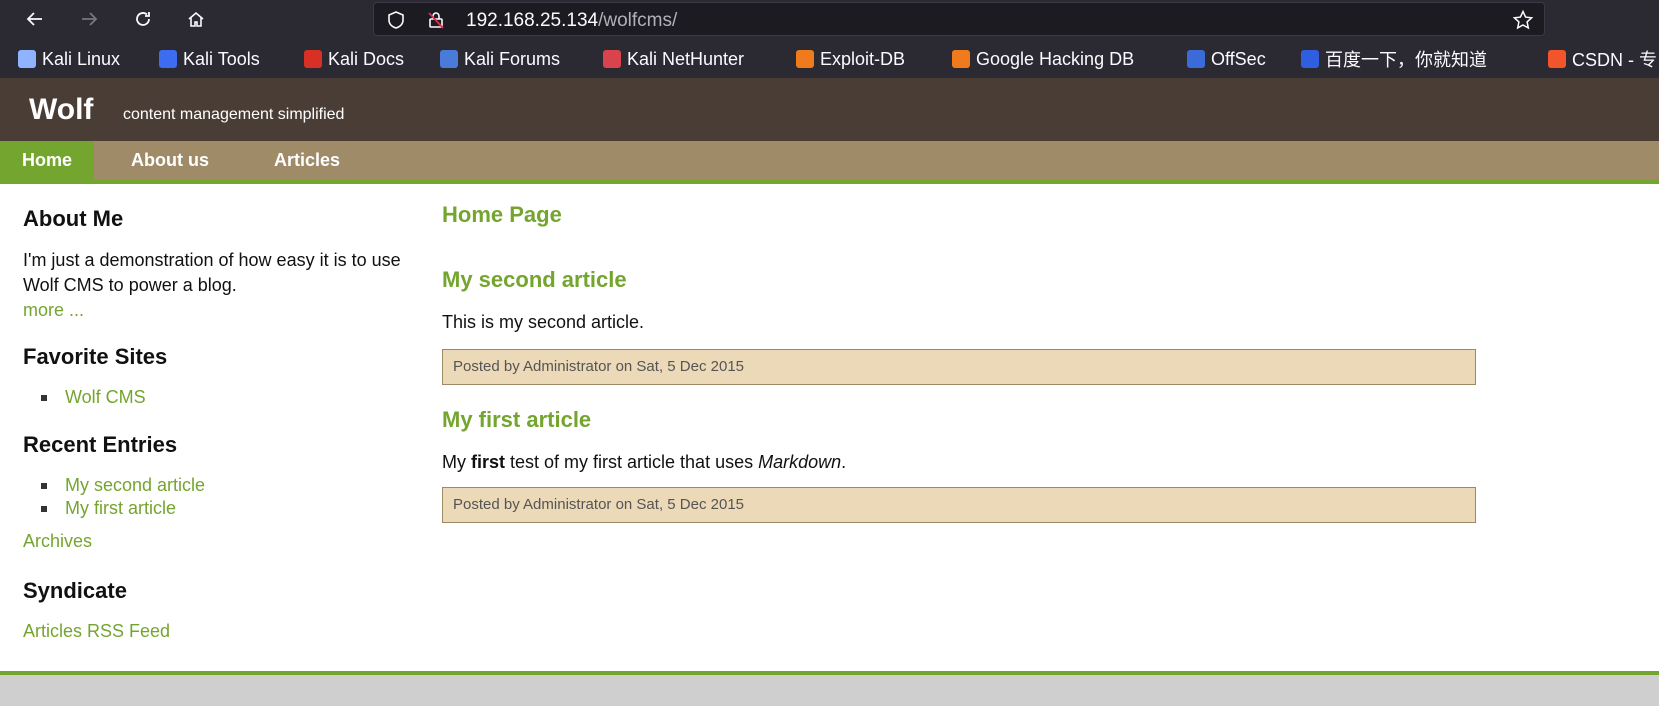 The width and height of the screenshot is (1659, 706). What do you see at coordinates (1394, 59) in the screenshot?
I see `bookmark-baidu: 百度一下，你就知道` at bounding box center [1394, 59].